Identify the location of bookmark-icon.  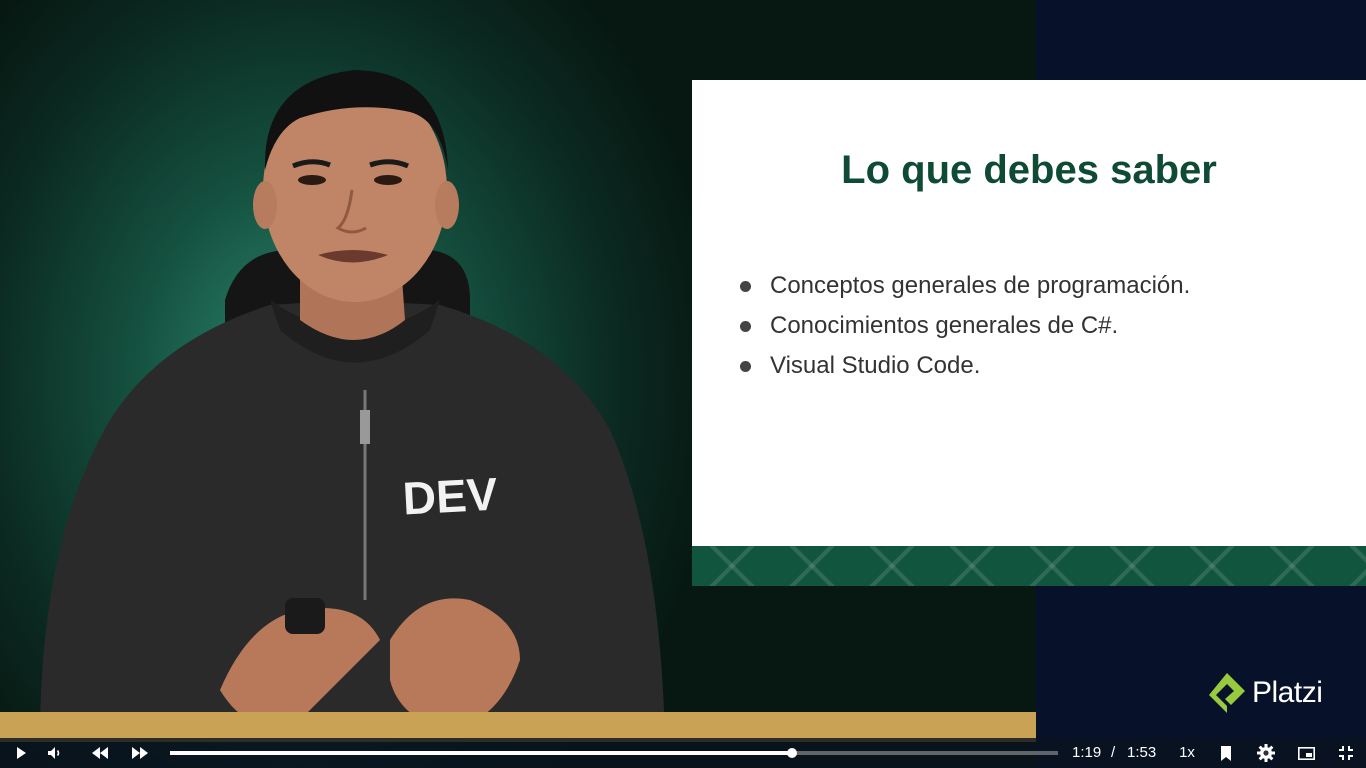
(1226, 753).